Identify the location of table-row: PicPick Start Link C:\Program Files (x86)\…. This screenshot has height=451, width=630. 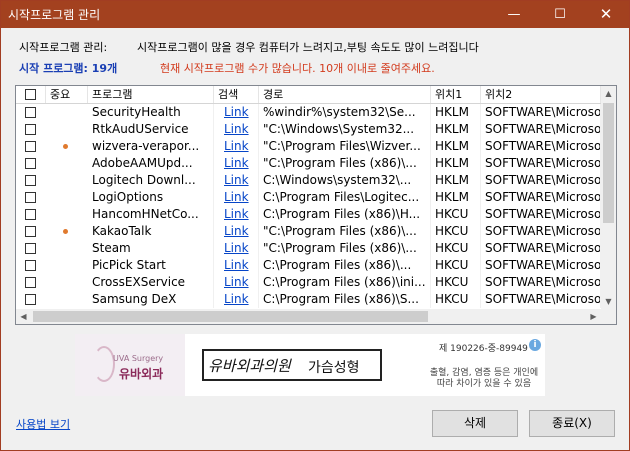
(308, 265).